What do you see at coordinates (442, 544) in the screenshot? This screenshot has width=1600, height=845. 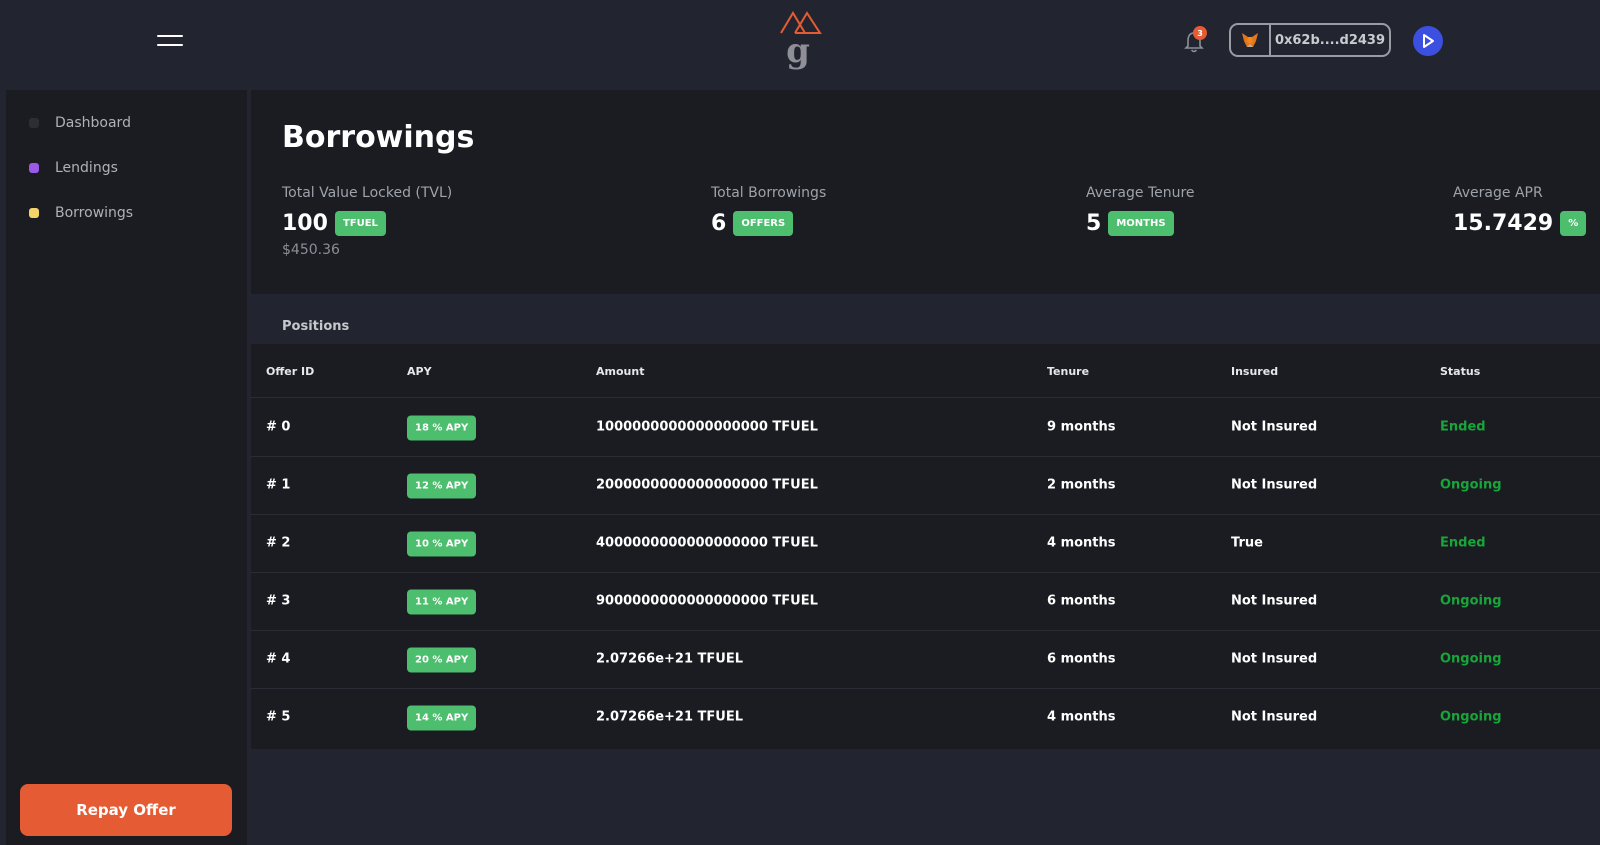 I see `apy-badge: 10 % APY` at bounding box center [442, 544].